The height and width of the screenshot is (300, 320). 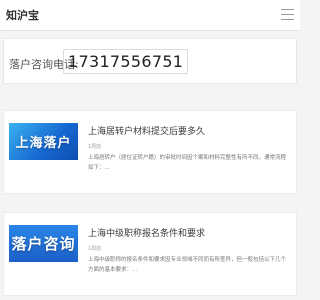 I want to click on article-thumbnail: 落户咨询, so click(x=43, y=243).